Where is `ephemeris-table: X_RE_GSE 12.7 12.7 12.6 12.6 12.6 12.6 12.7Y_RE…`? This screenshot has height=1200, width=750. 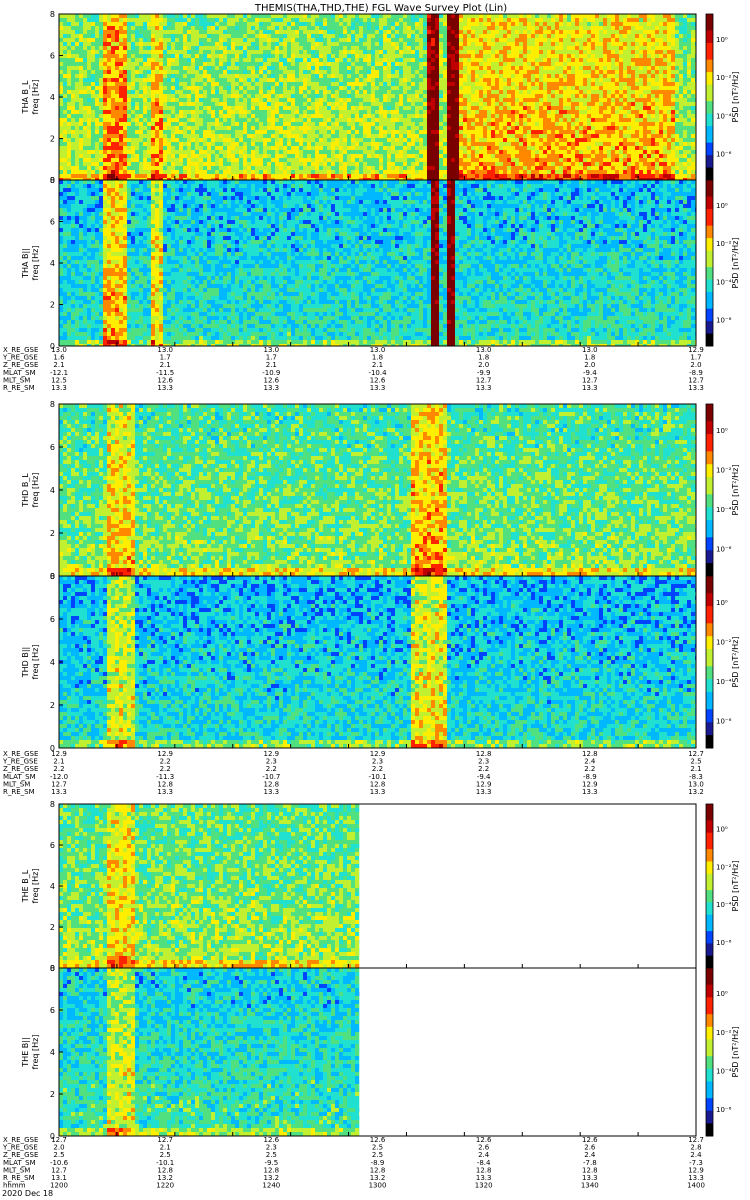
ephemeris-table: X_RE_GSE 12.7 12.7 12.6 12.6 12.6 12.6 12.7Y_RE… is located at coordinates (353, 1163).